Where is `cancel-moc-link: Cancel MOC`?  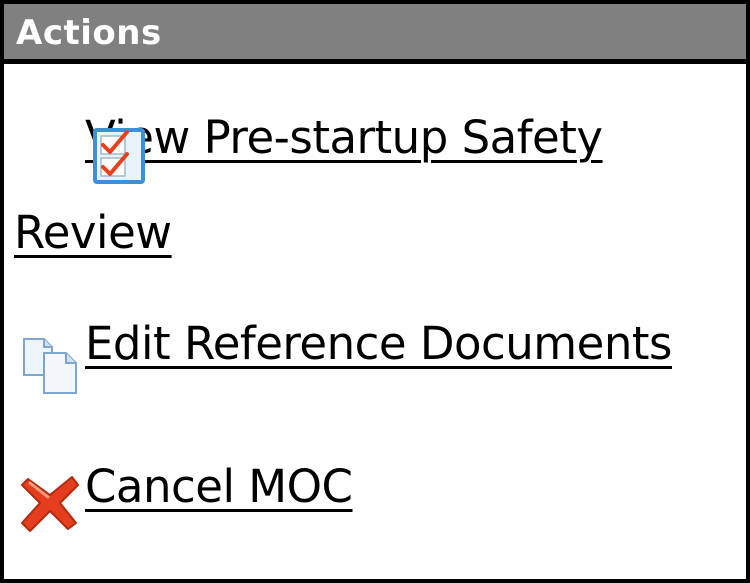 cancel-moc-link: Cancel MOC is located at coordinates (183, 487).